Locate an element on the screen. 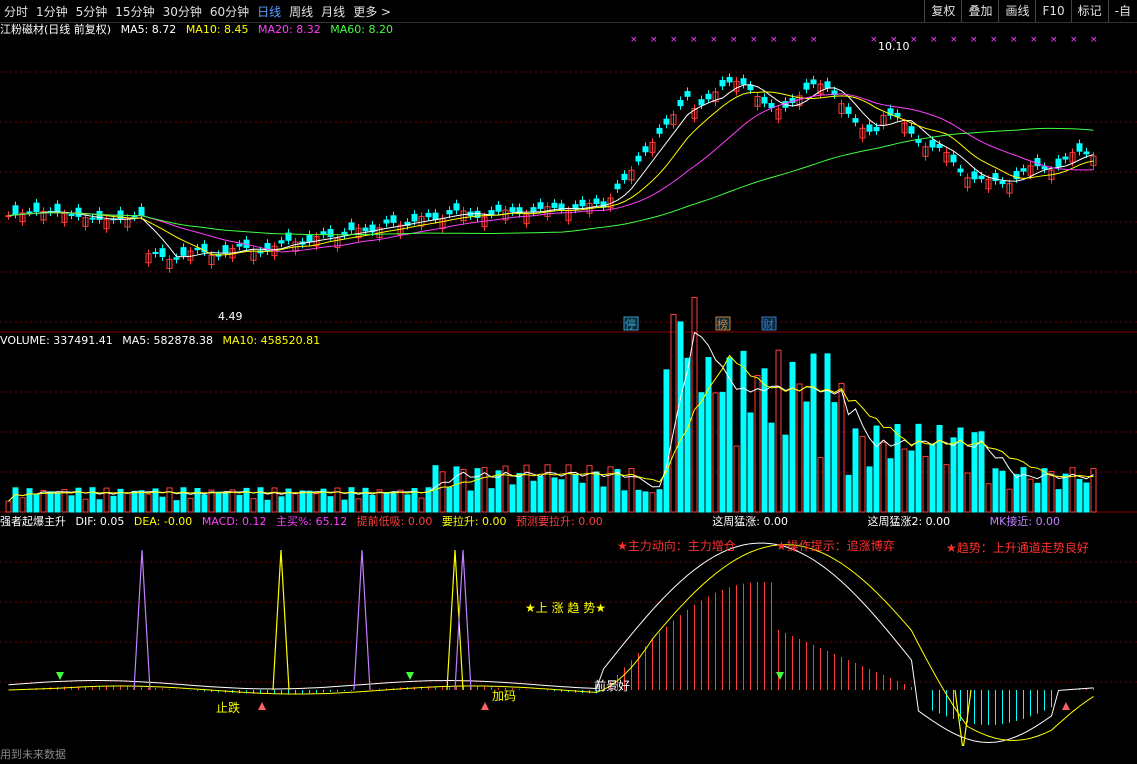 This screenshot has width=1137, height=764. tab-2: 5分钟 is located at coordinates (92, 11).